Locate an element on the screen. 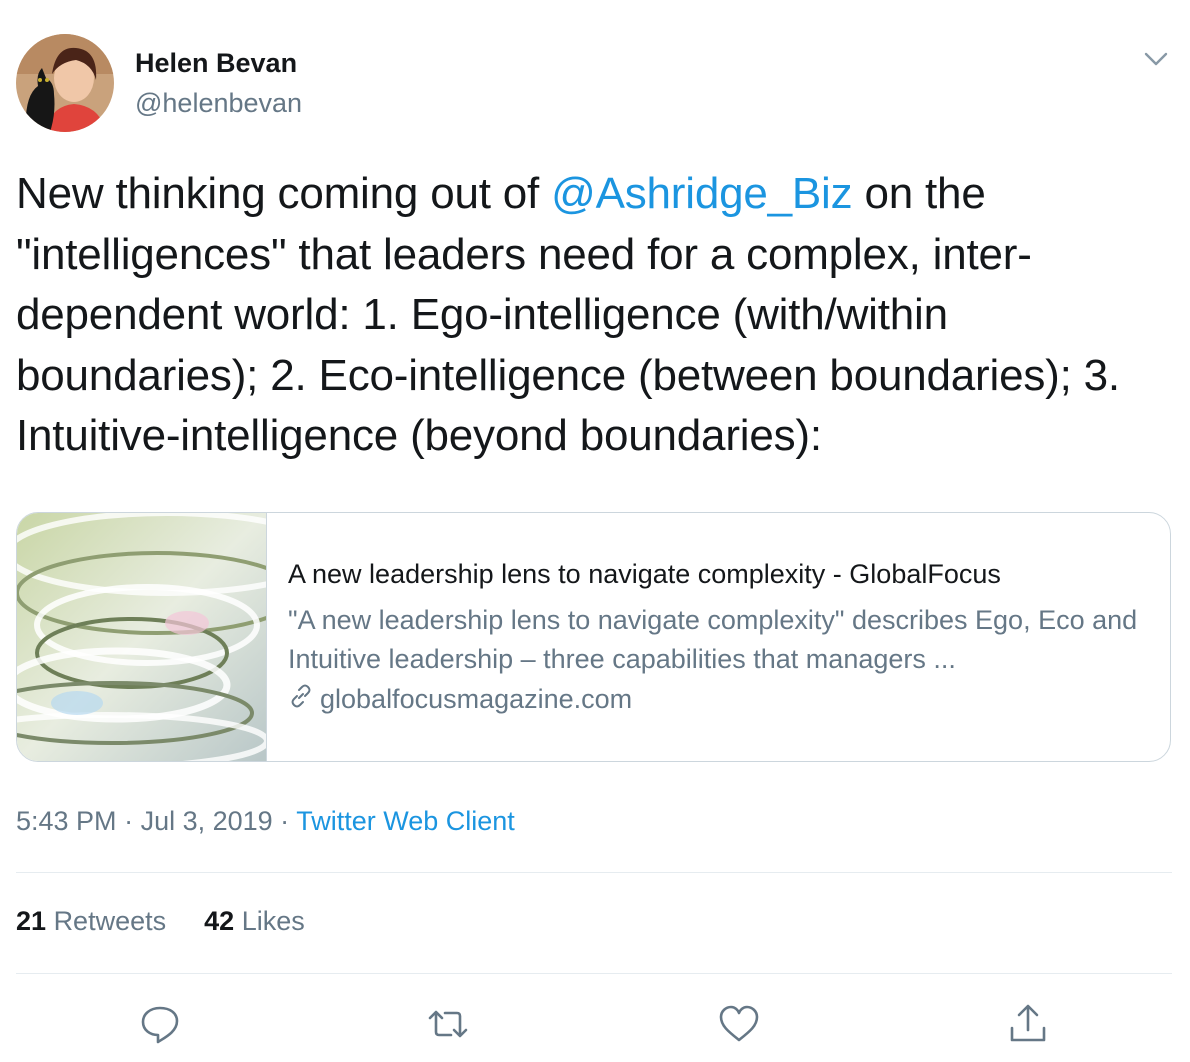 The width and height of the screenshot is (1190, 1062). link-icon is located at coordinates (304, 699).